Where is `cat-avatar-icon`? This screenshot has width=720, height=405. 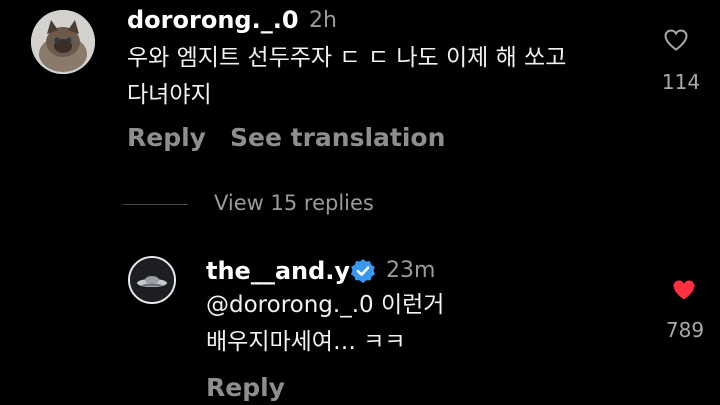
cat-avatar-icon is located at coordinates (63, 42).